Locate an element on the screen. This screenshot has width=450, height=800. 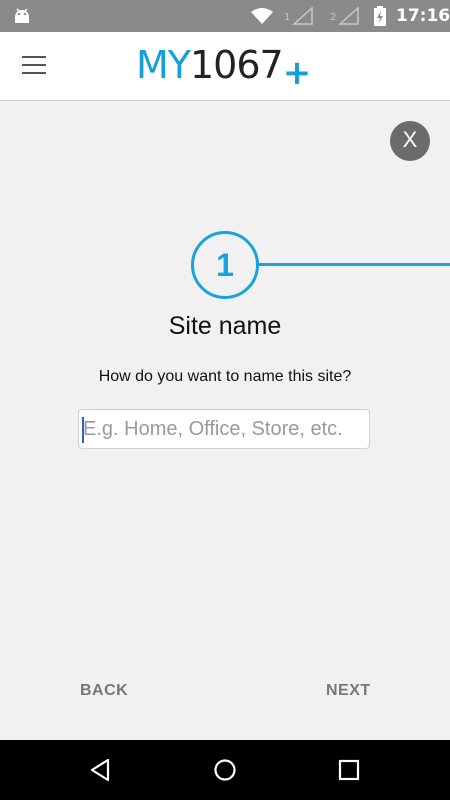
home-icon is located at coordinates (225, 770).